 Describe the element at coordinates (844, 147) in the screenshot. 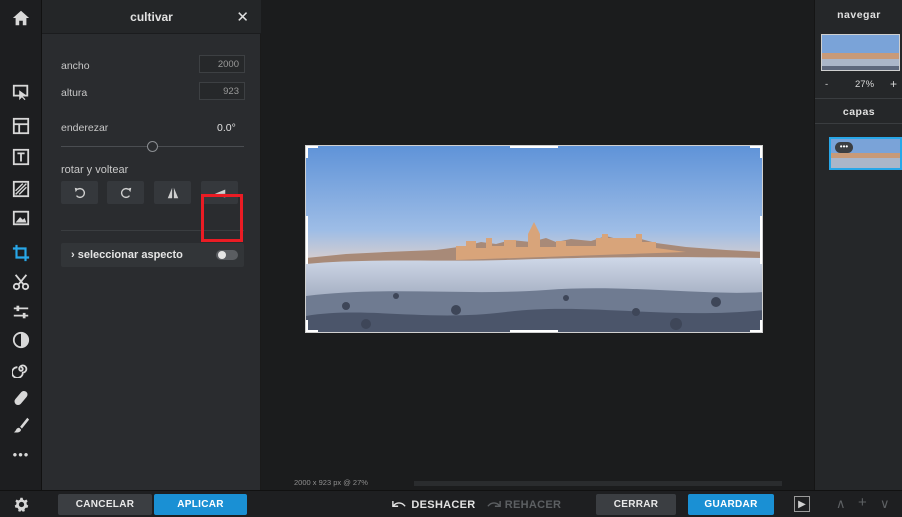

I see `layer-options-icon: •••` at that location.